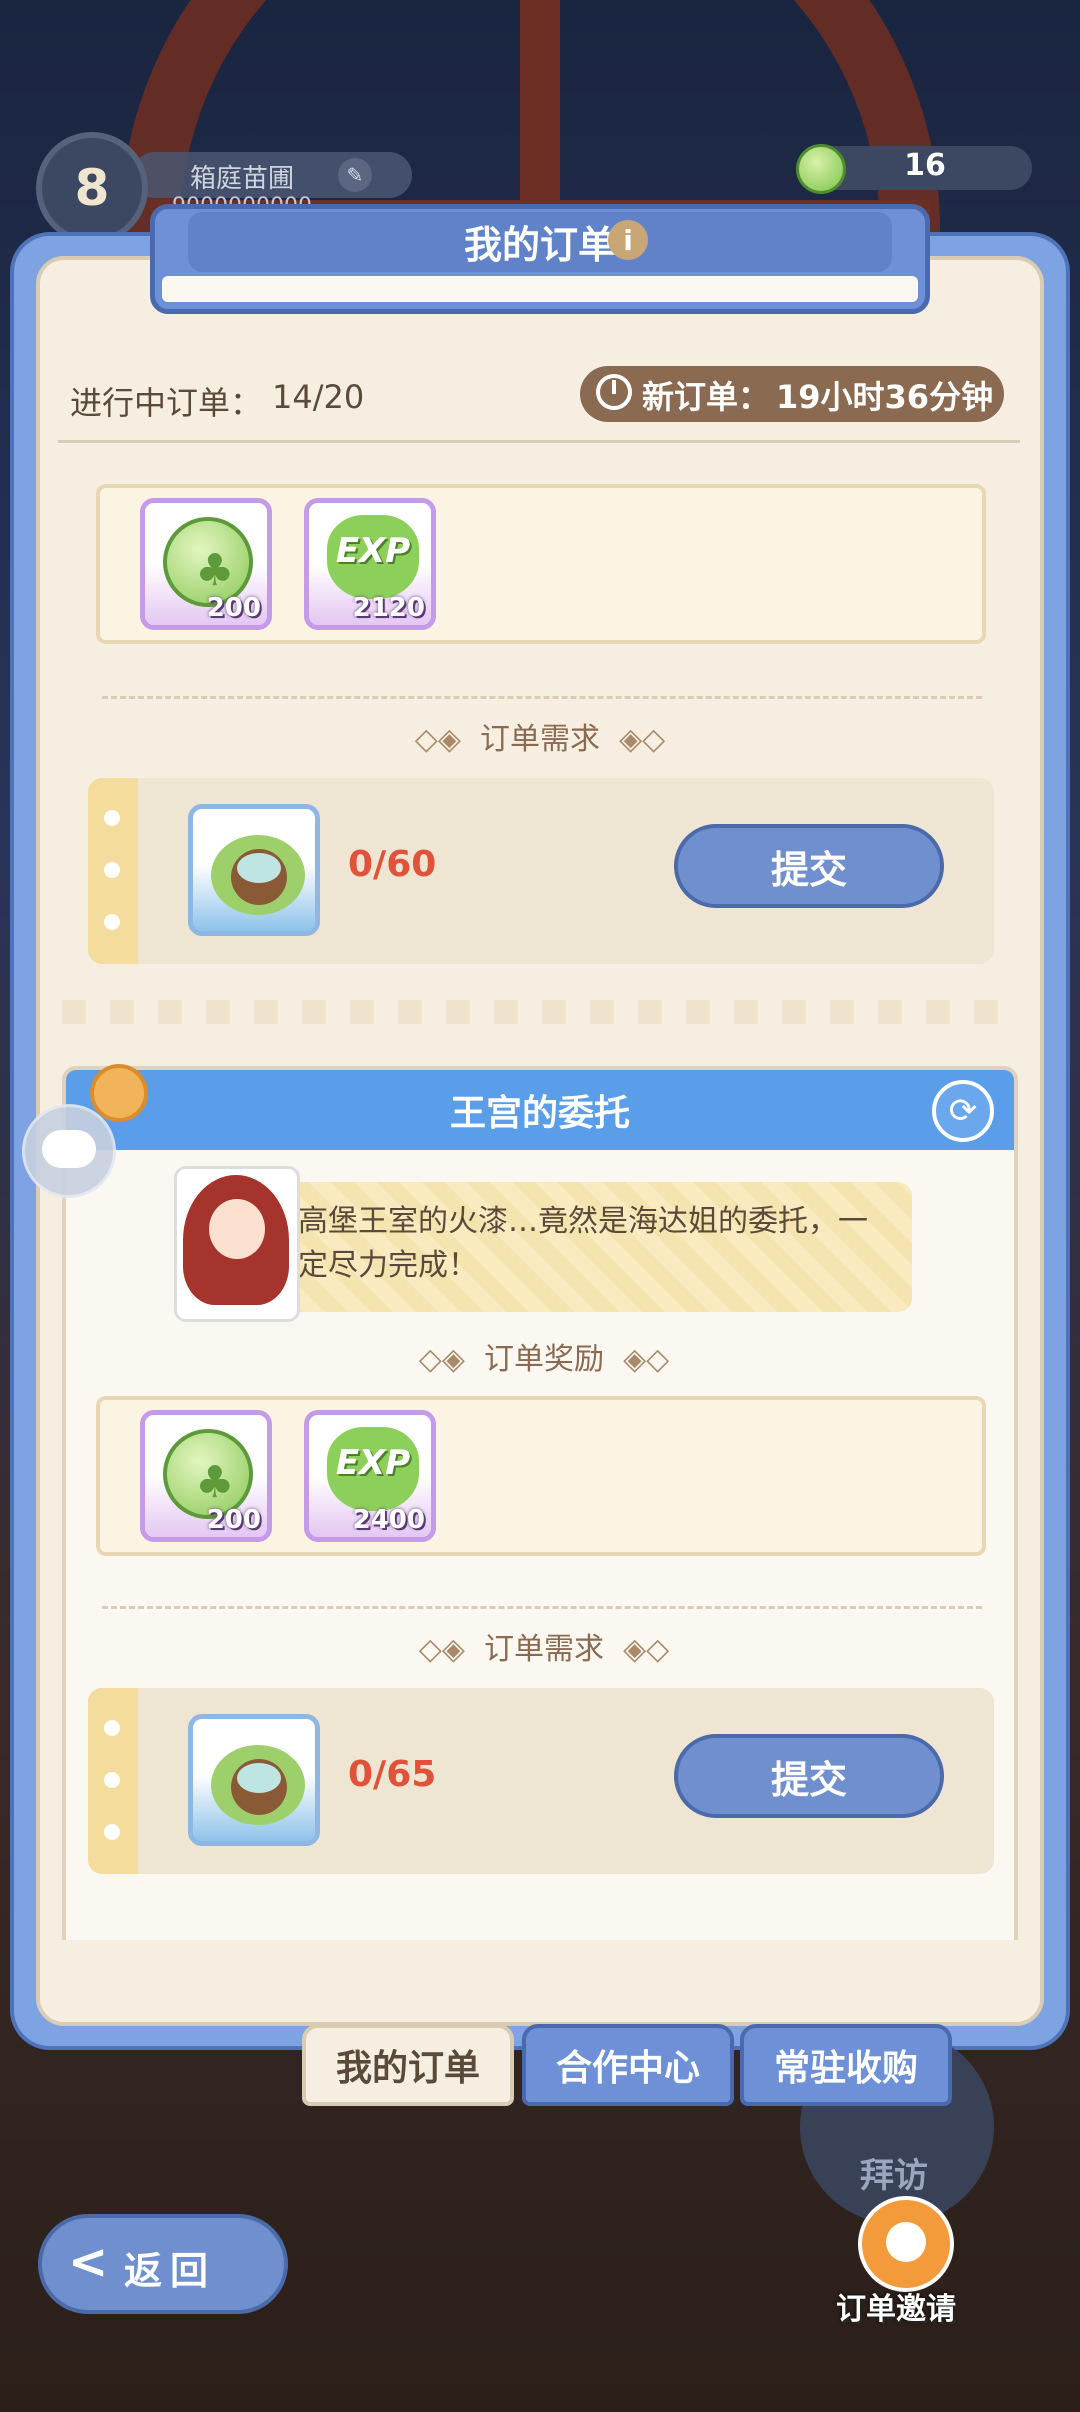 The height and width of the screenshot is (2412, 1080). I want to click on edit-name-icon: ✎, so click(355, 175).